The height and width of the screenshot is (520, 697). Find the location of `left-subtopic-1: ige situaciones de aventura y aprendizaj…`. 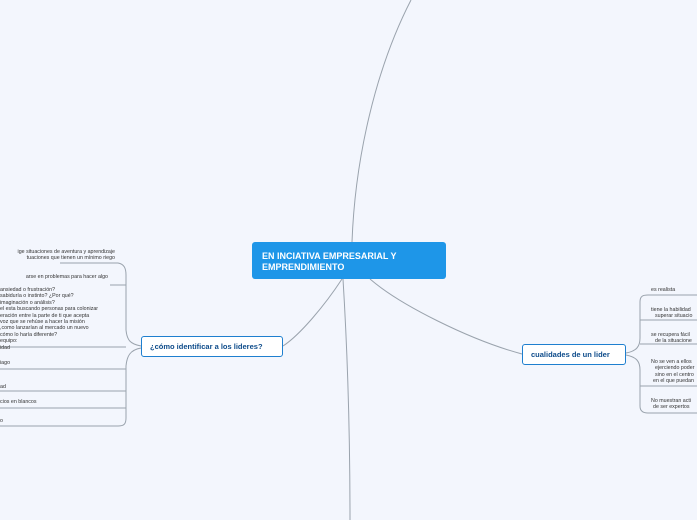

left-subtopic-1: ige situaciones de aventura y aprendizaj… is located at coordinates (66, 255).